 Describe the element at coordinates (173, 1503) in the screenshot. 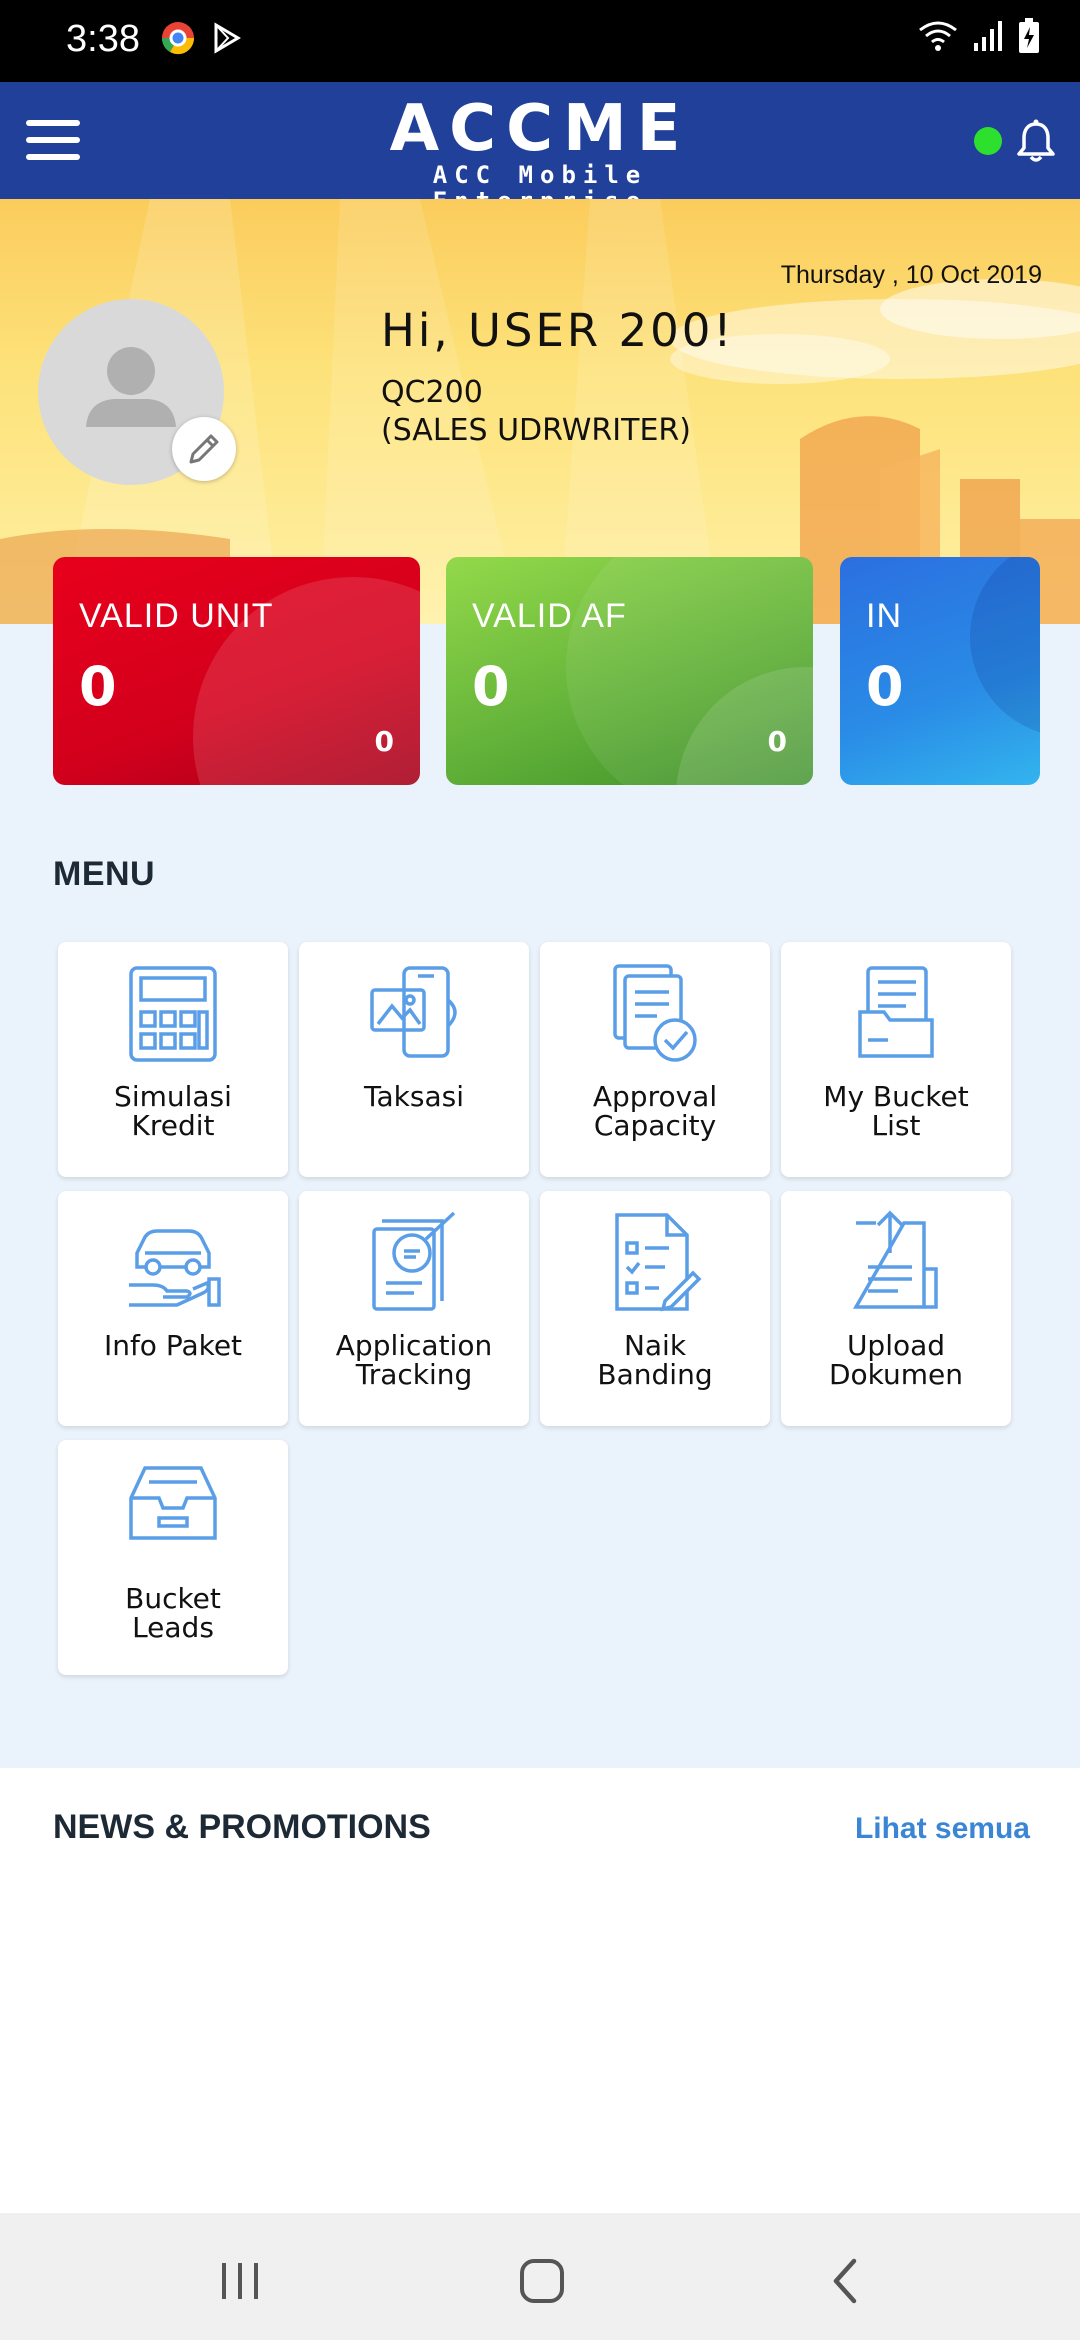

I see `inbox-tray-icon` at that location.